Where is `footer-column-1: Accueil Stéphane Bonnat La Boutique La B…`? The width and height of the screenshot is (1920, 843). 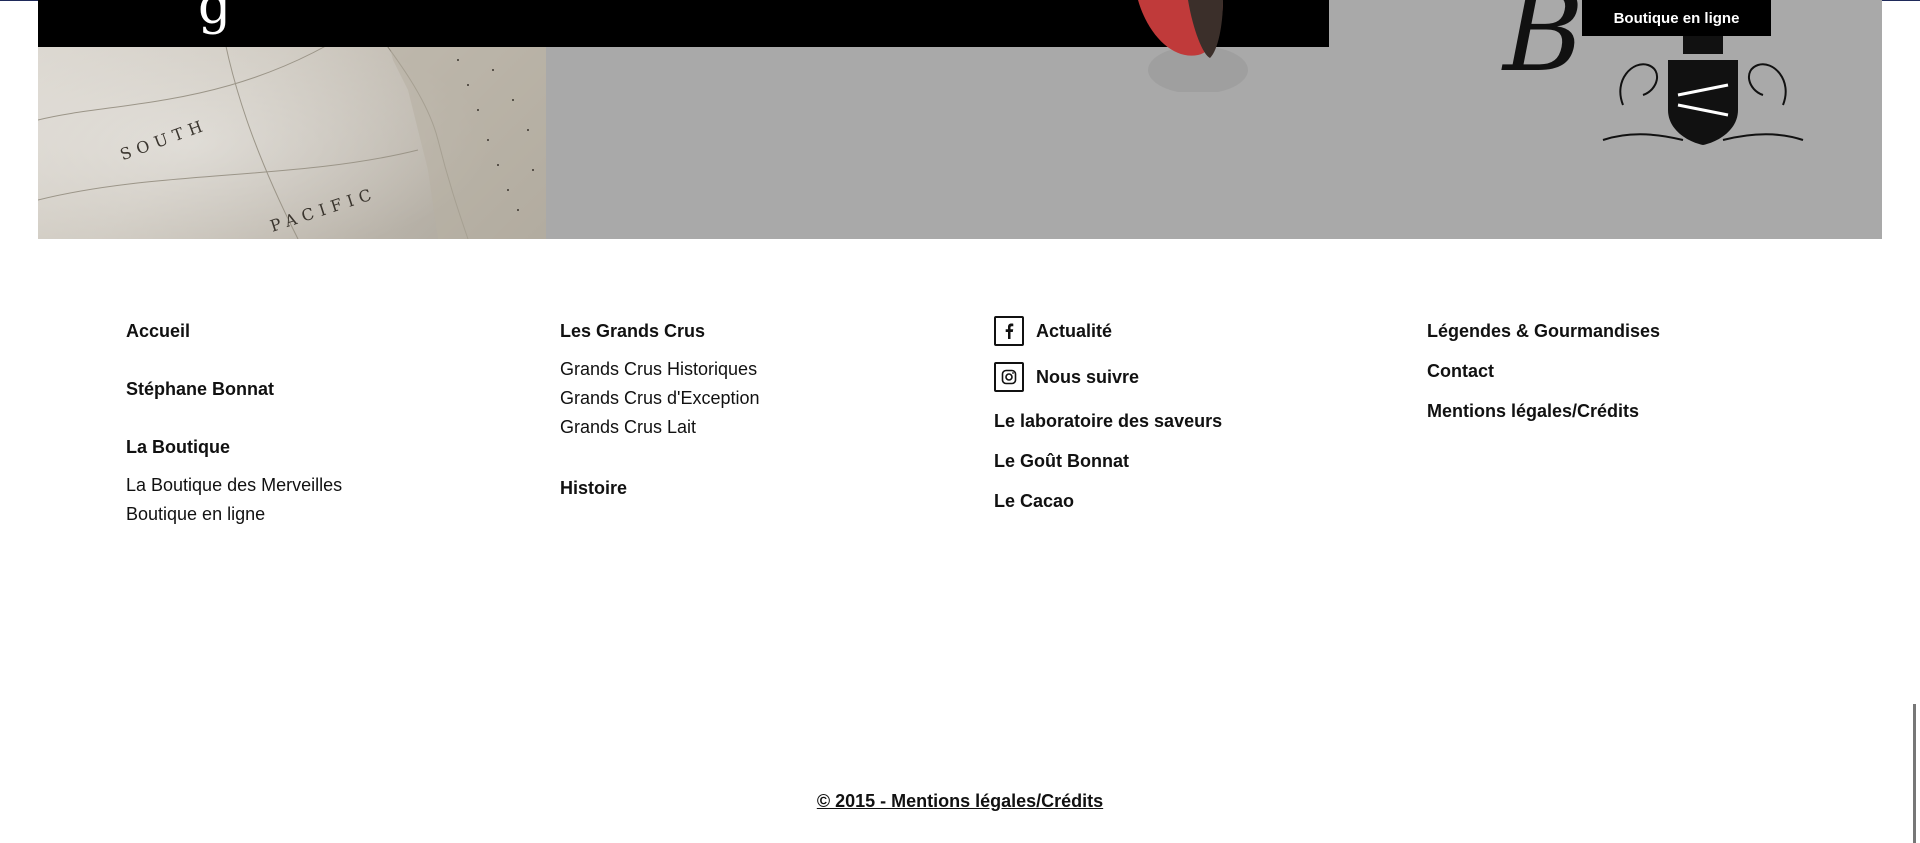
footer-column-1: Accueil Stéphane Bonnat La Boutique La B… is located at coordinates (326, 424).